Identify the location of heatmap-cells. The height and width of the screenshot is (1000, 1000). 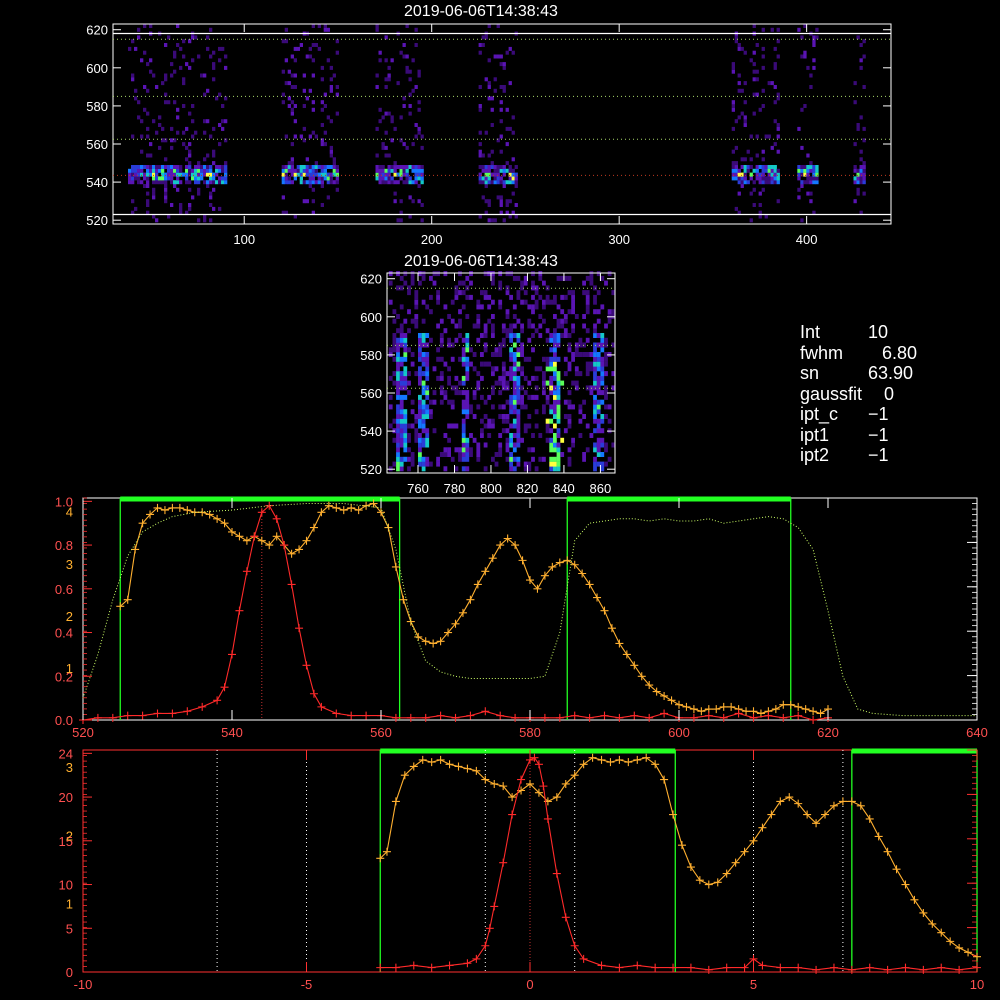
(497, 123).